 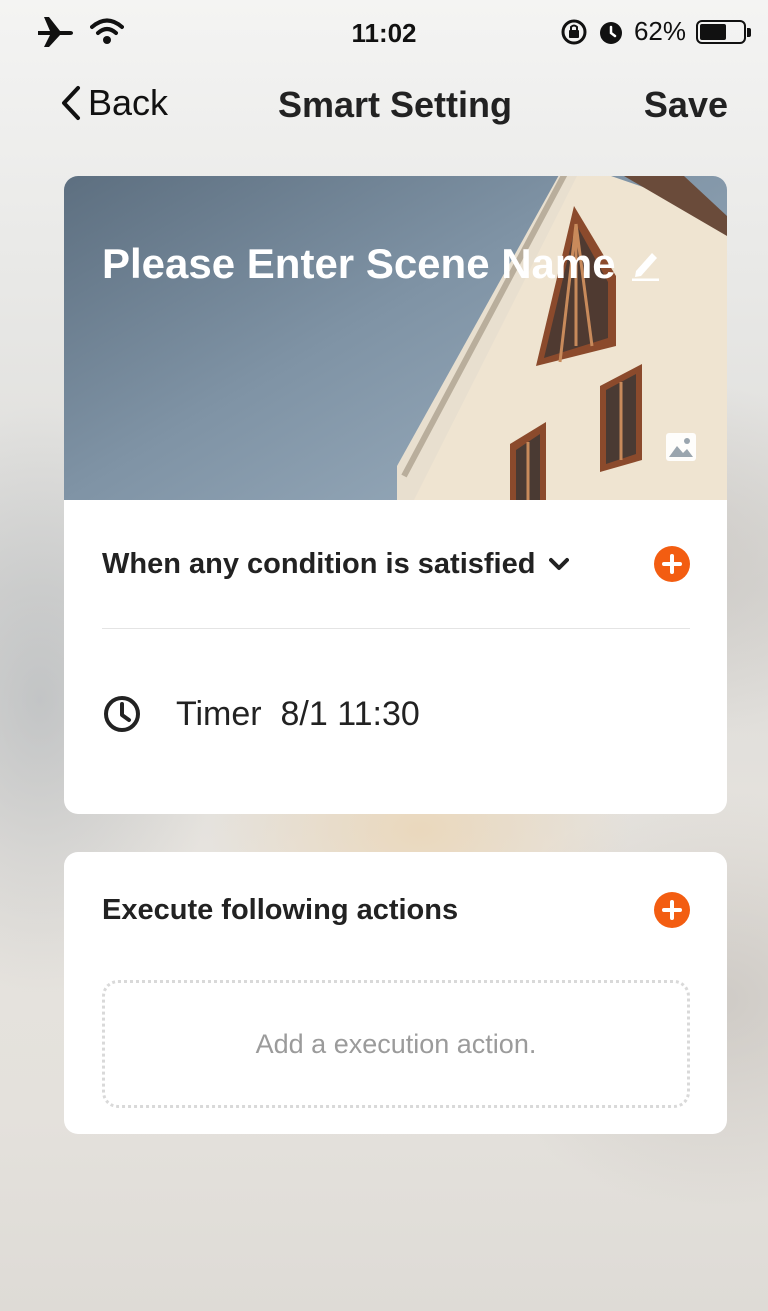 I want to click on condition-item: Timer 8/1 11:30, so click(x=261, y=714).